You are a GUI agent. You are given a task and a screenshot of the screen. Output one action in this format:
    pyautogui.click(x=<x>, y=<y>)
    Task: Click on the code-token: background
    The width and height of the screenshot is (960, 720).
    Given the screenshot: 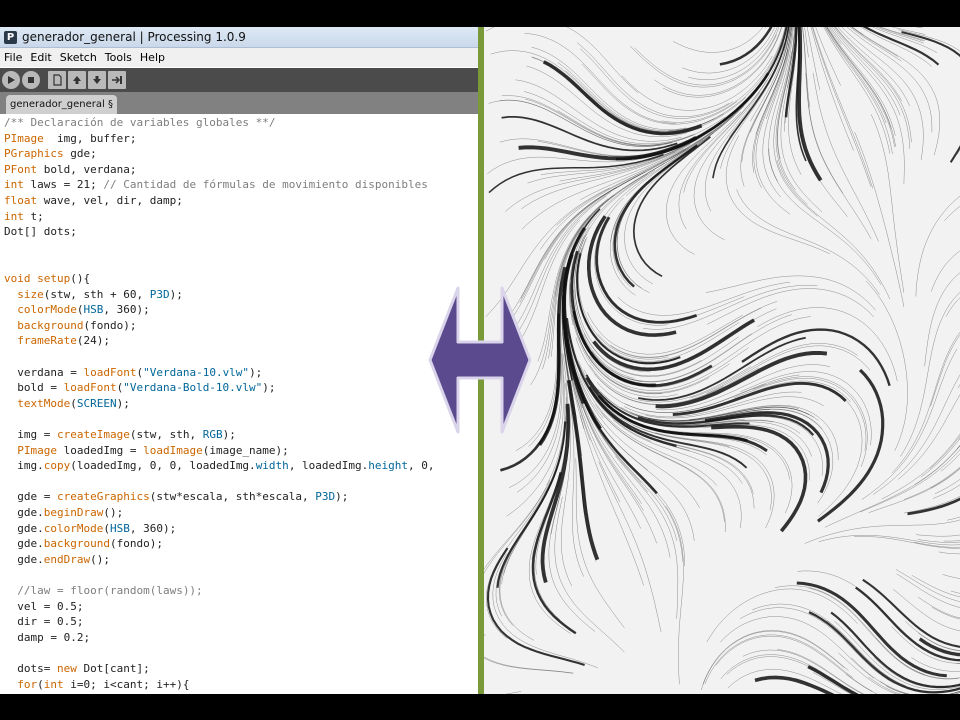 What is the action you would take?
    pyautogui.click(x=50, y=325)
    